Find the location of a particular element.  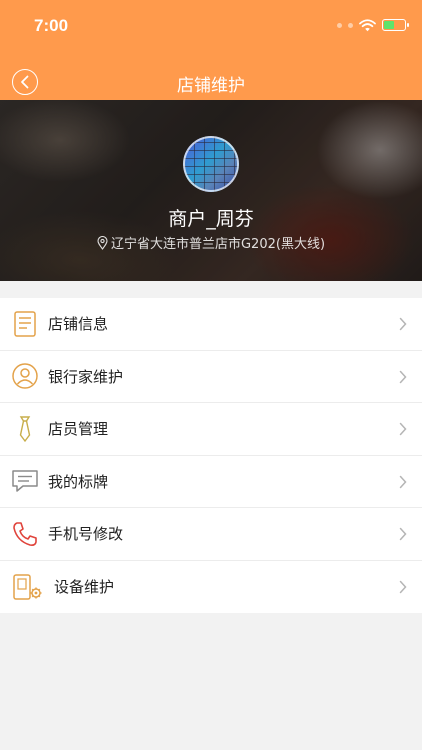

address-line: 辽宁省大连市普兰店市G202(黑大线) is located at coordinates (211, 242).